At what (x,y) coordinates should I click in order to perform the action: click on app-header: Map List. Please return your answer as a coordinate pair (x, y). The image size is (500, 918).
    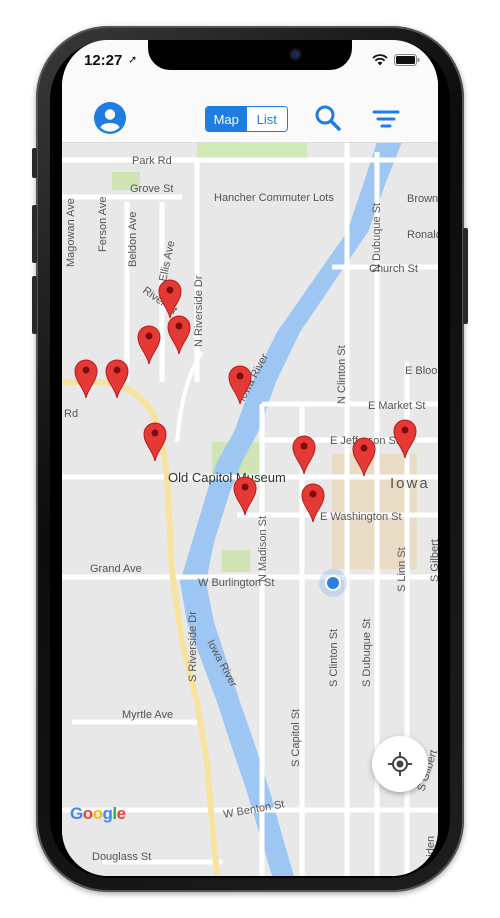
    Looking at the image, I should click on (250, 113).